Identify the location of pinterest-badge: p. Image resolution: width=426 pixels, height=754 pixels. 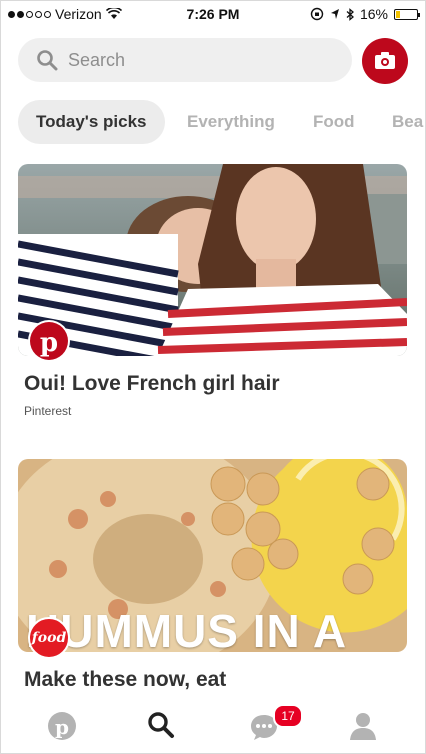
(49, 341).